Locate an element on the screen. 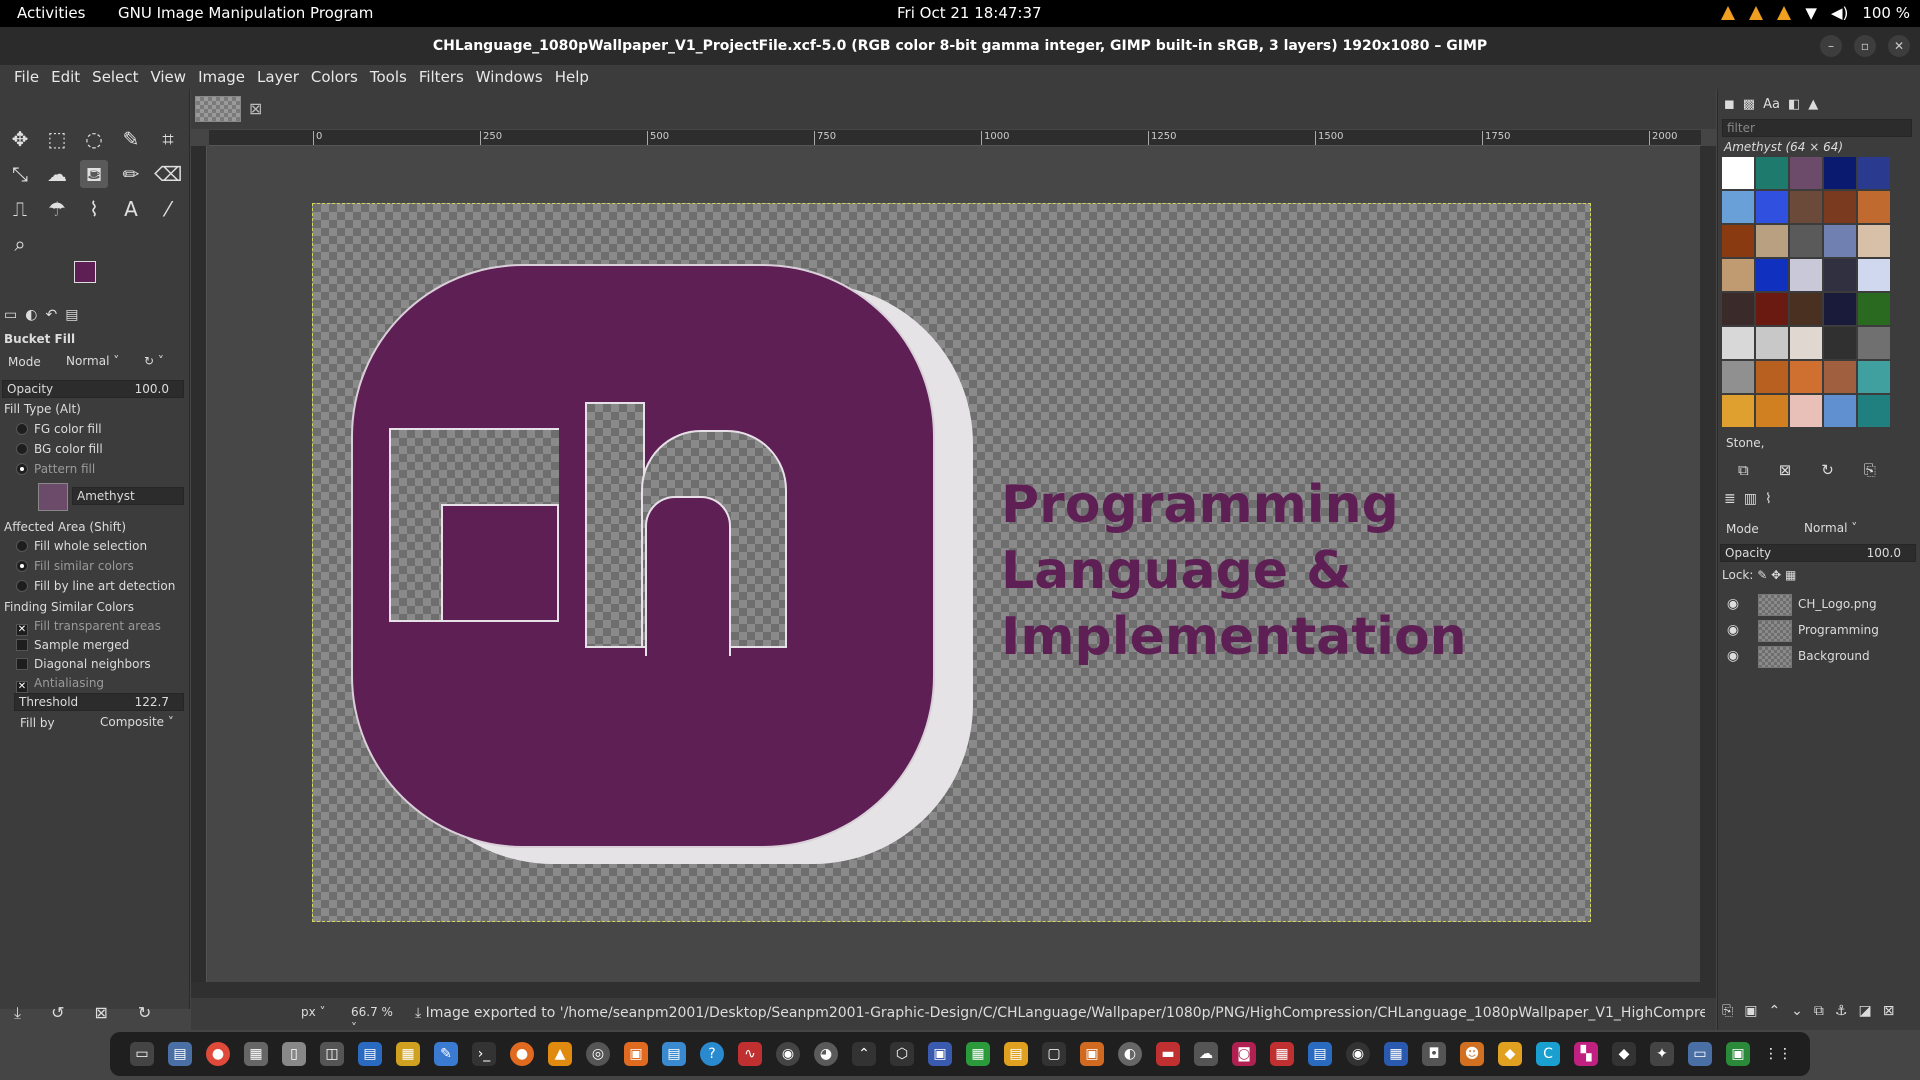 The height and width of the screenshot is (1080, 1920). lock-alpha-icon: ▦ is located at coordinates (1790, 575).